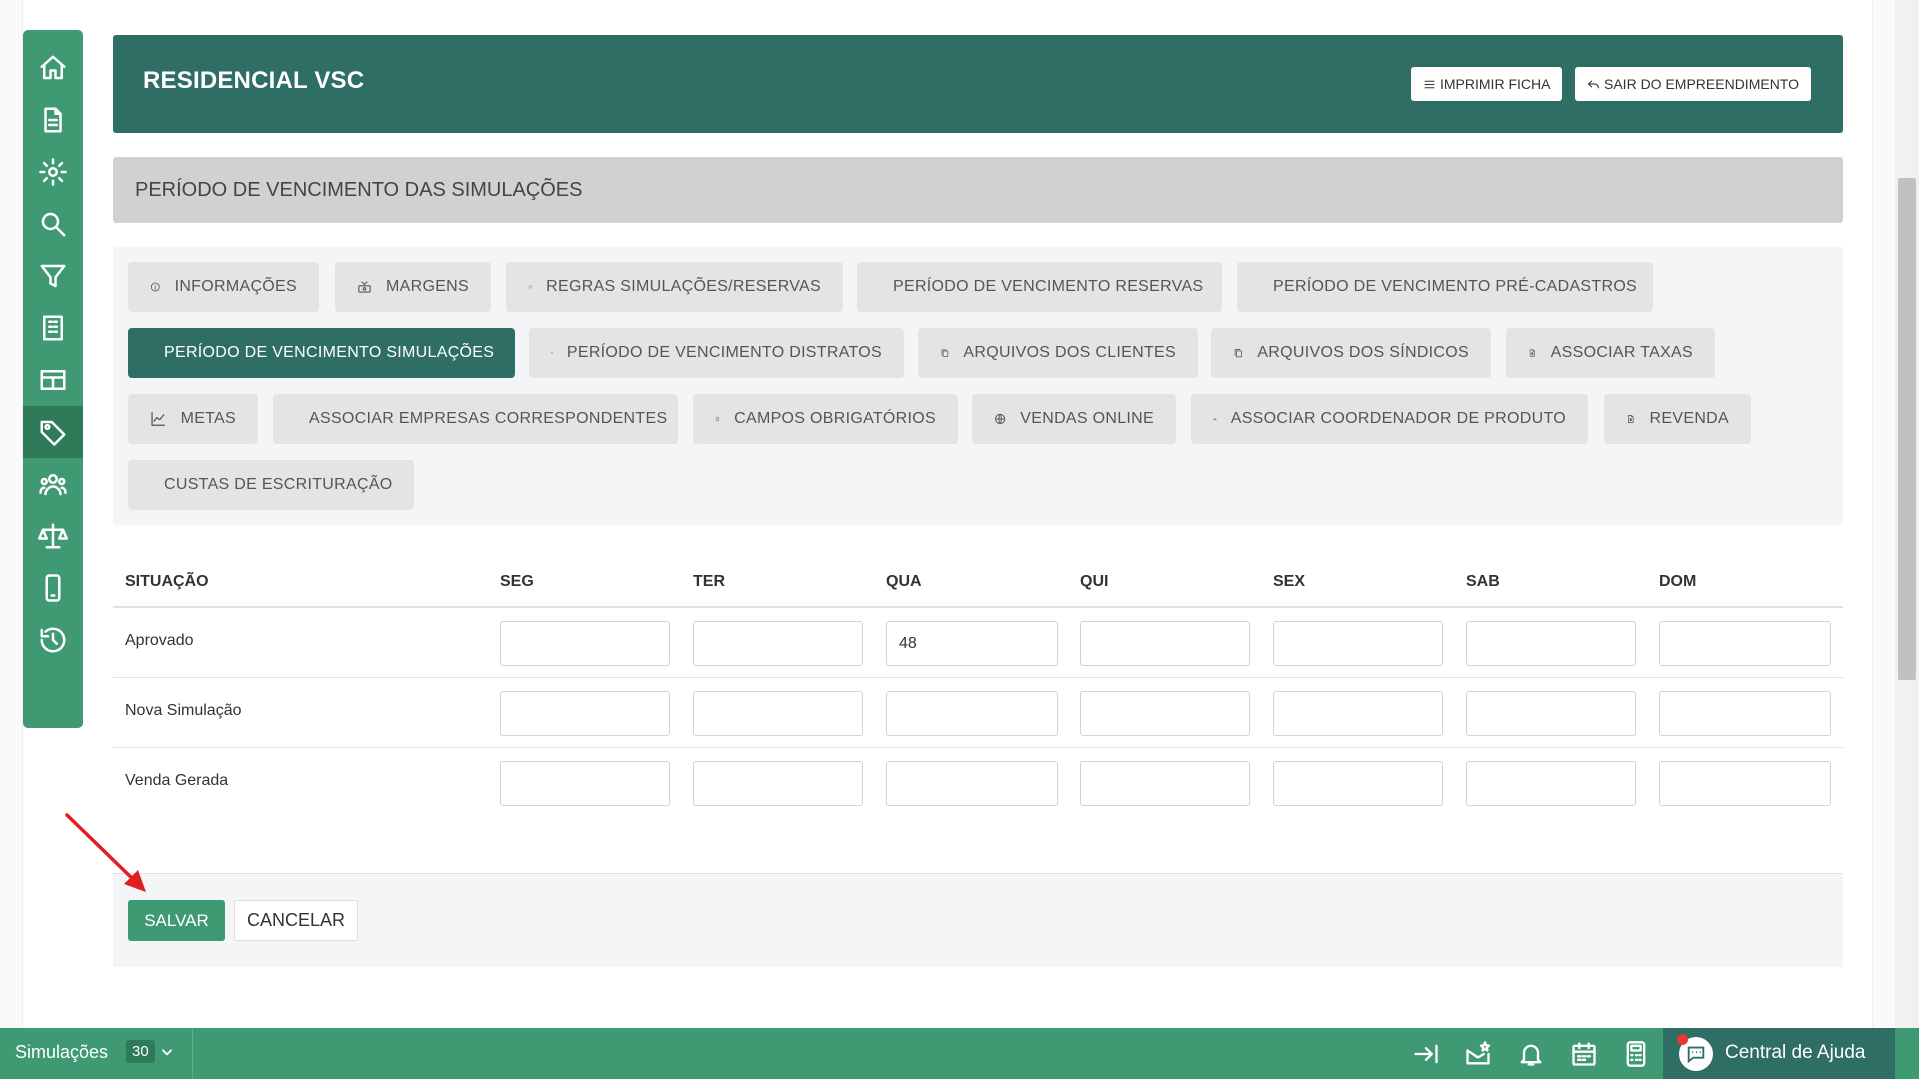 This screenshot has height=1079, width=1919. What do you see at coordinates (53, 640) in the screenshot?
I see `sidebar-history` at bounding box center [53, 640].